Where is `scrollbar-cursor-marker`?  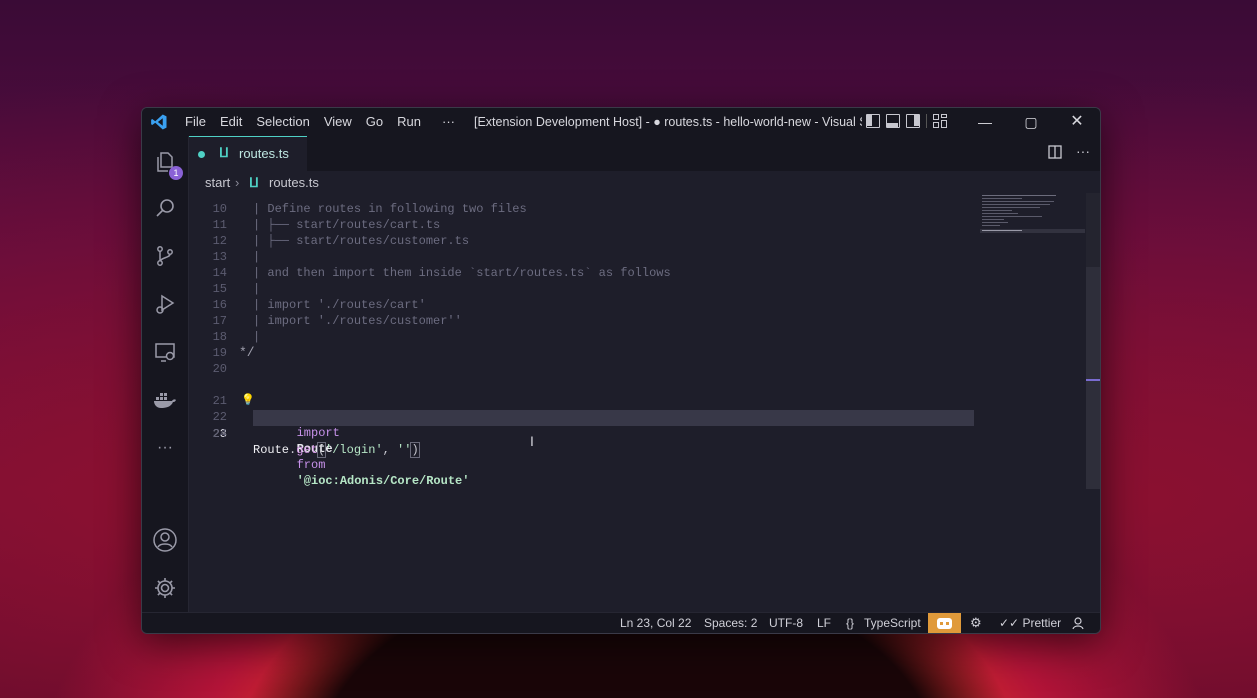 scrollbar-cursor-marker is located at coordinates (1093, 380).